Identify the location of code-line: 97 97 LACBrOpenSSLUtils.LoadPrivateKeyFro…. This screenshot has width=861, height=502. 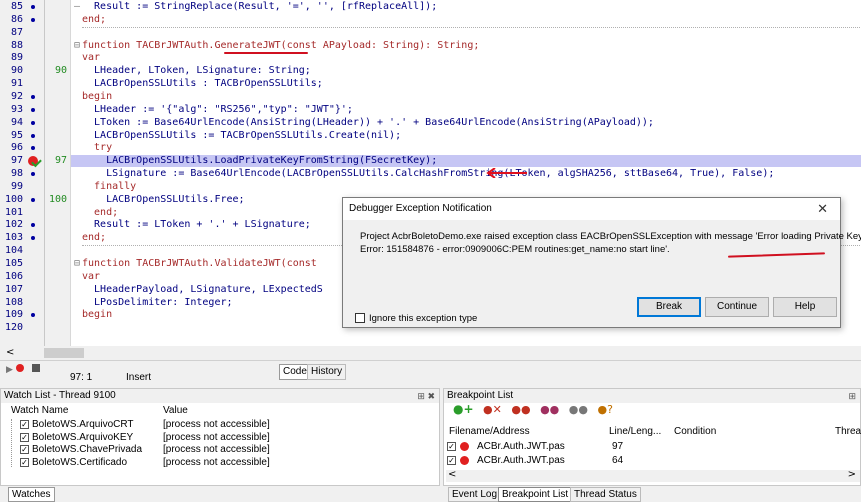
(430, 161).